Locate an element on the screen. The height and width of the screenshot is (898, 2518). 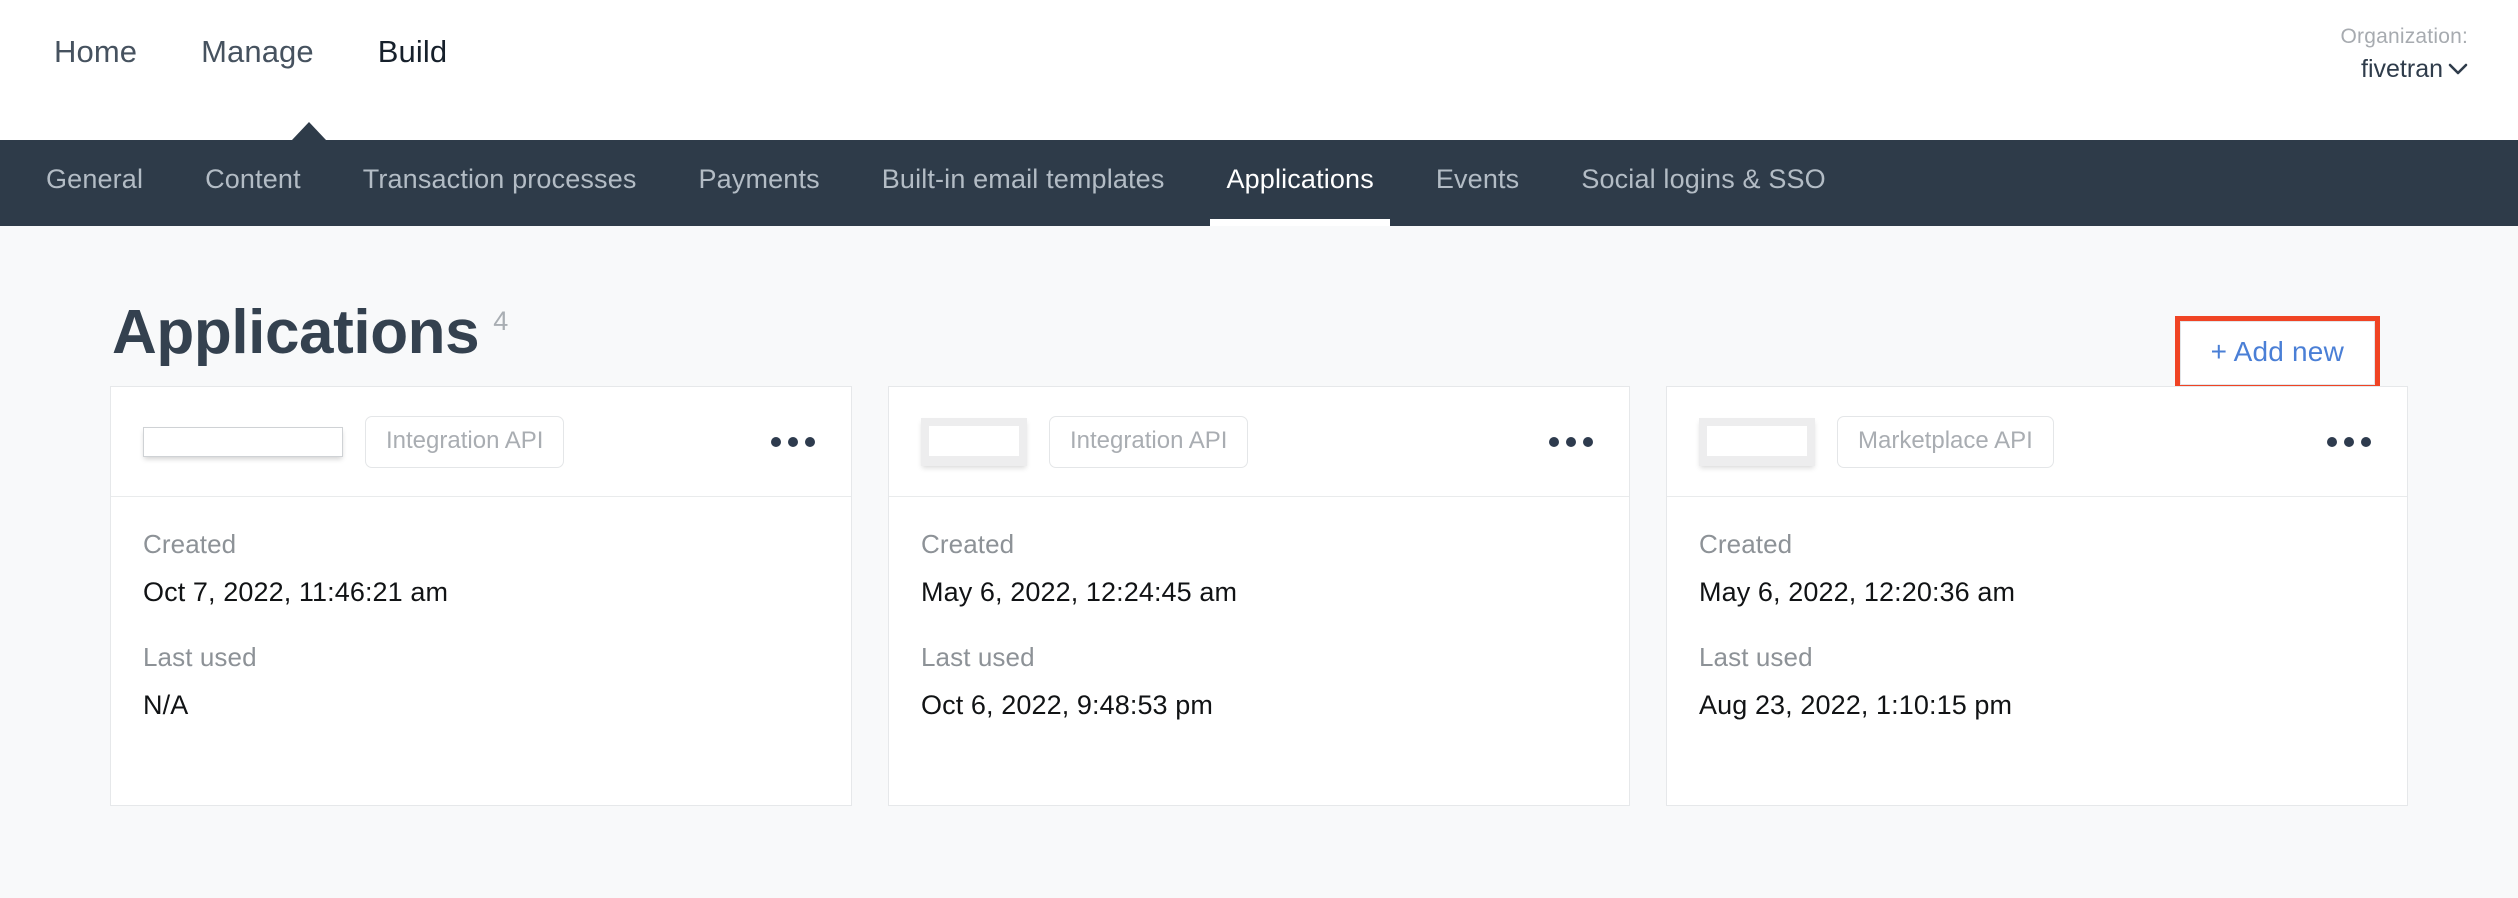
tab-label-transaction-processes: Transaction processes is located at coordinates (499, 179).